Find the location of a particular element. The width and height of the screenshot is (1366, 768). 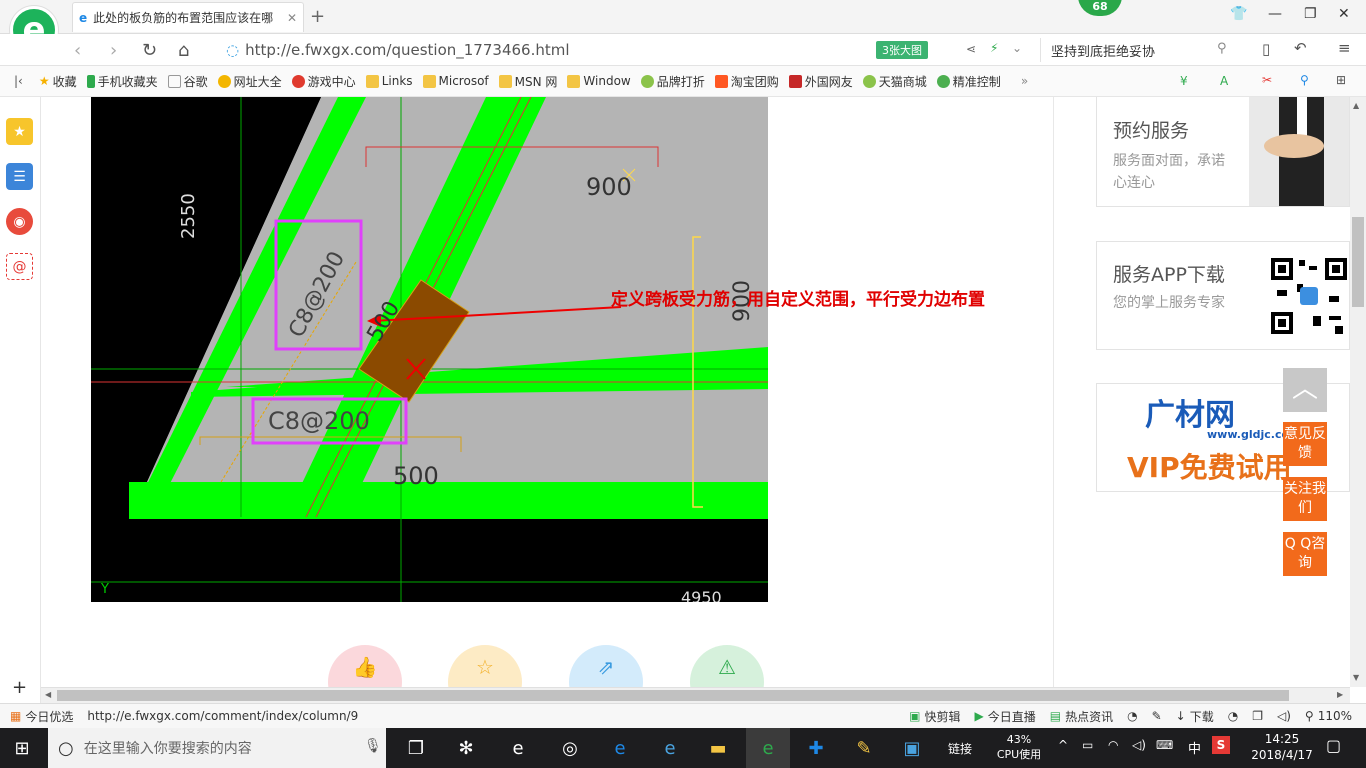

fav-item: 淘宝团购 is located at coordinates (746, 81).